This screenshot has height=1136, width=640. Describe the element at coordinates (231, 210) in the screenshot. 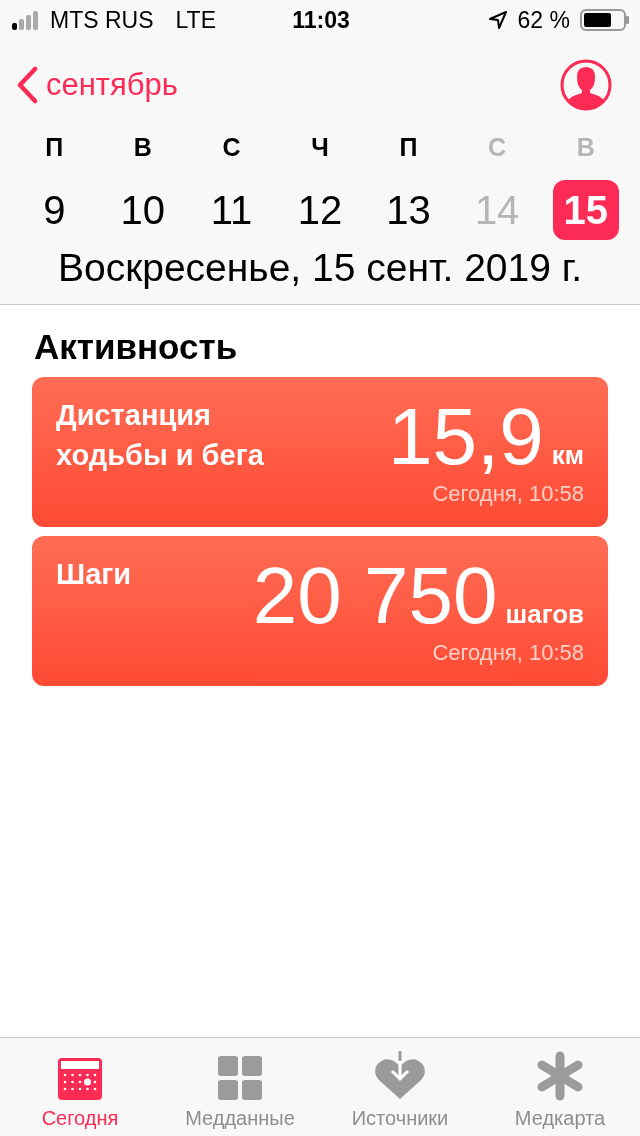

I see `day-button: 11` at that location.